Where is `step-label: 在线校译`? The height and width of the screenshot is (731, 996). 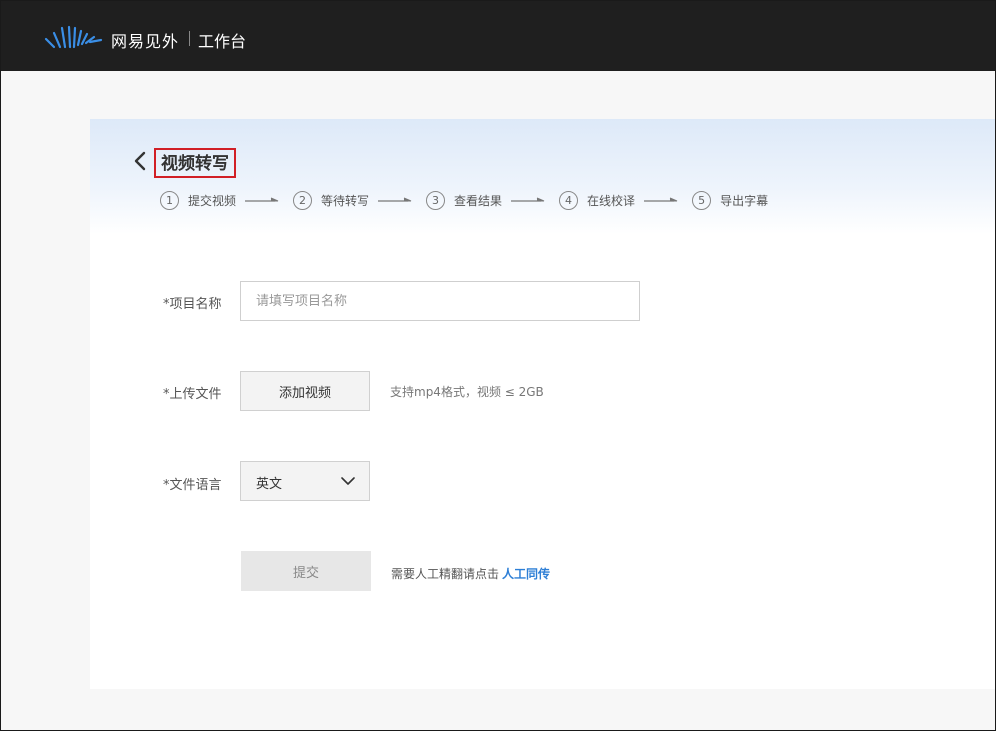
step-label: 在线校译 is located at coordinates (611, 201).